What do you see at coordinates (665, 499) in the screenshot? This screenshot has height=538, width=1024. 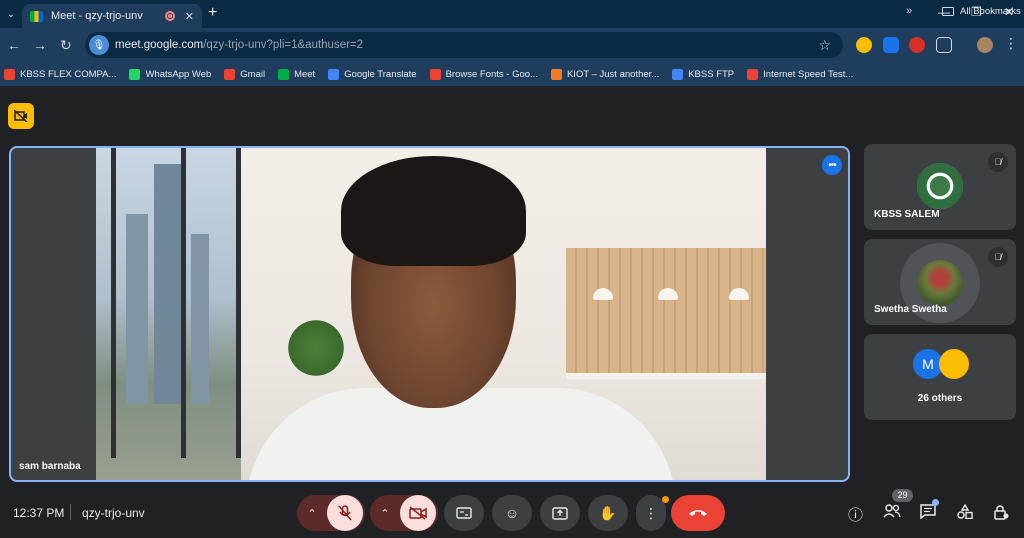 I see `notification-dot` at bounding box center [665, 499].